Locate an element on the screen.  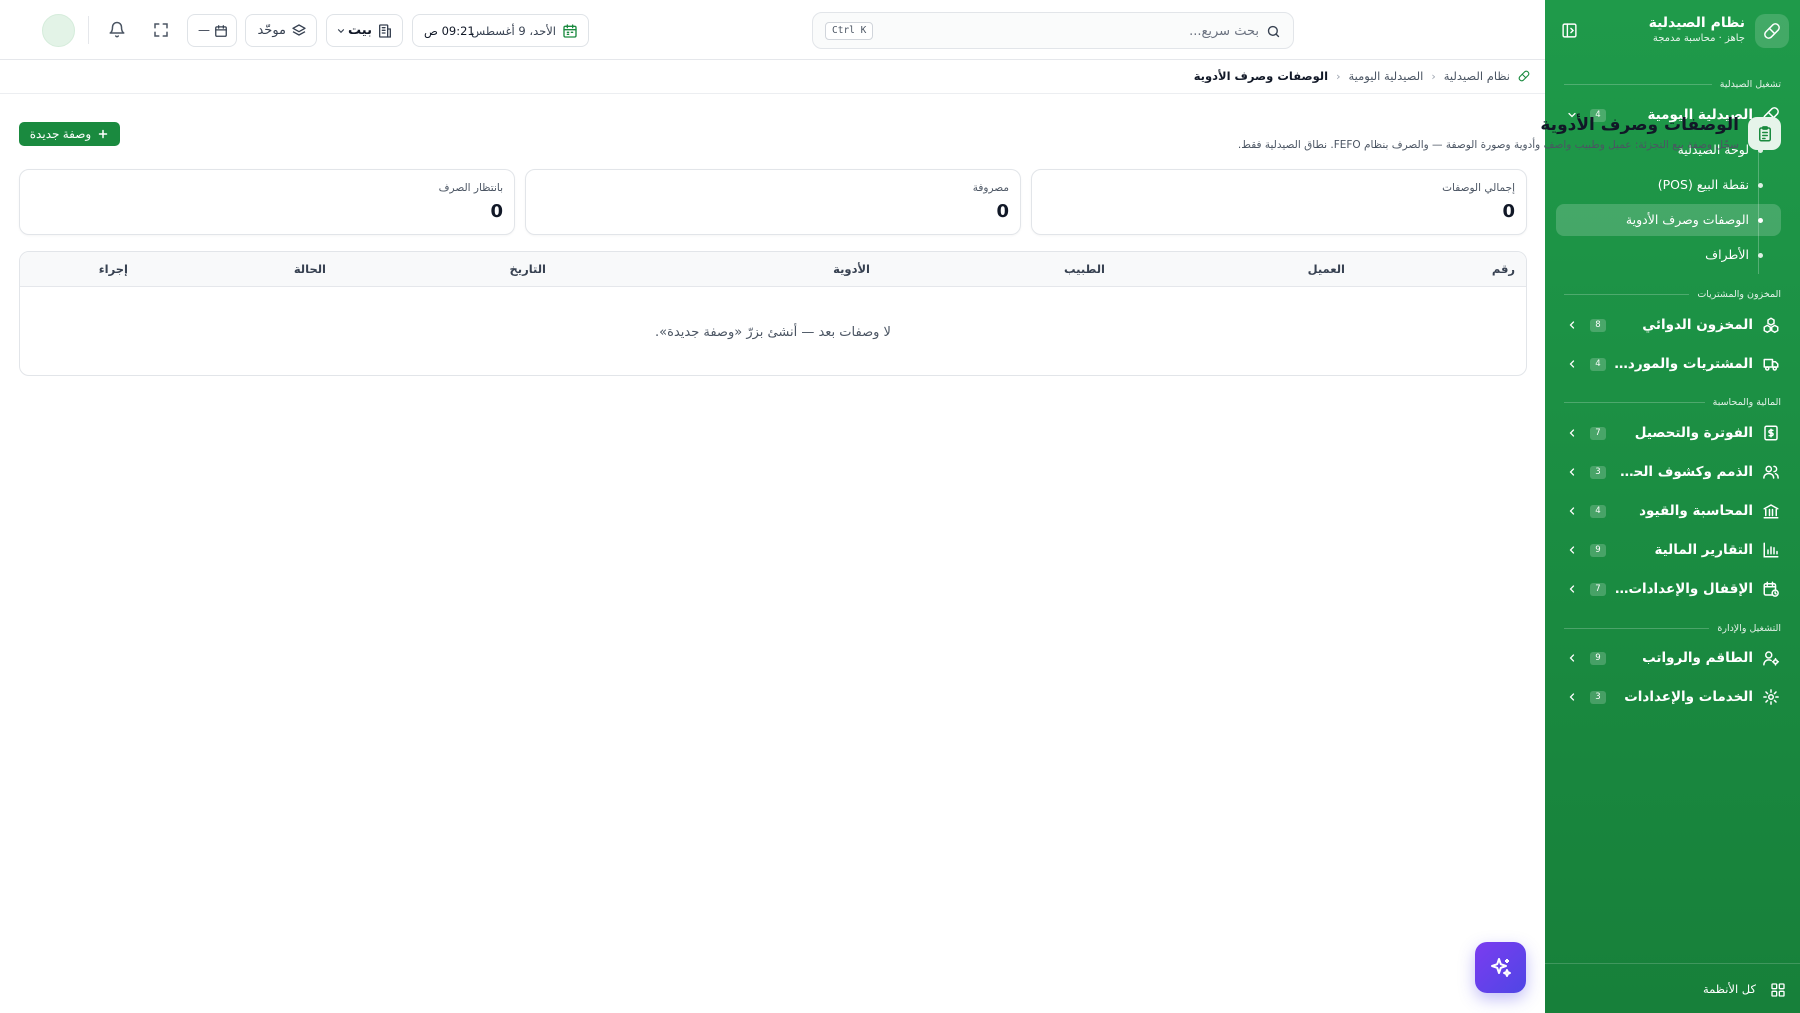
sparkles-icon is located at coordinates (1501, 968).